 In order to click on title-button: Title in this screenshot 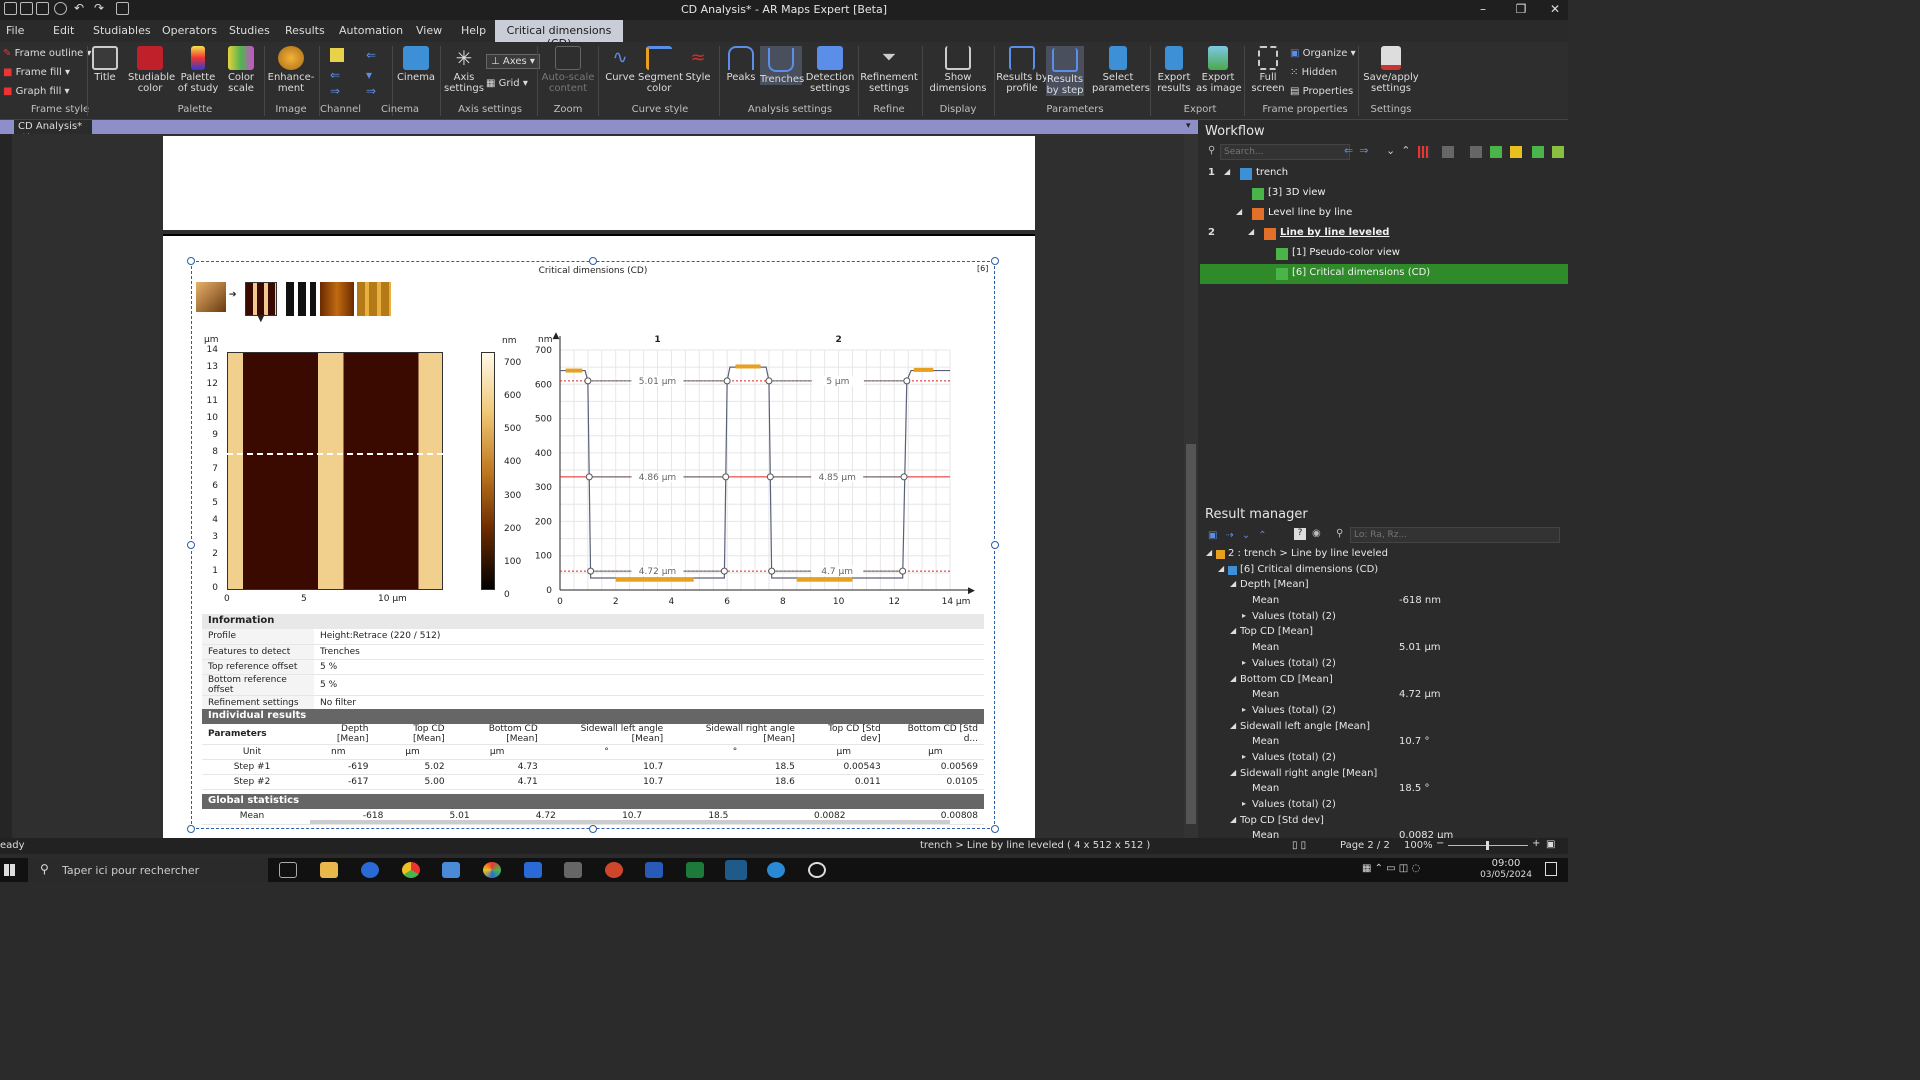, I will do `click(105, 64)`.